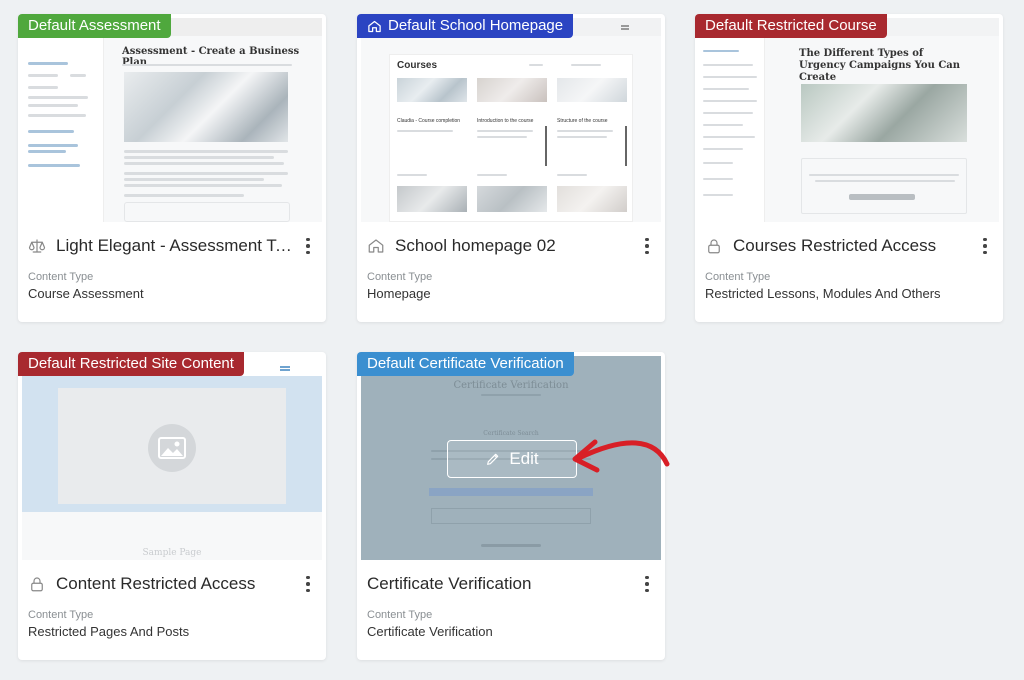  I want to click on content-type-value: Homepage, so click(399, 293).